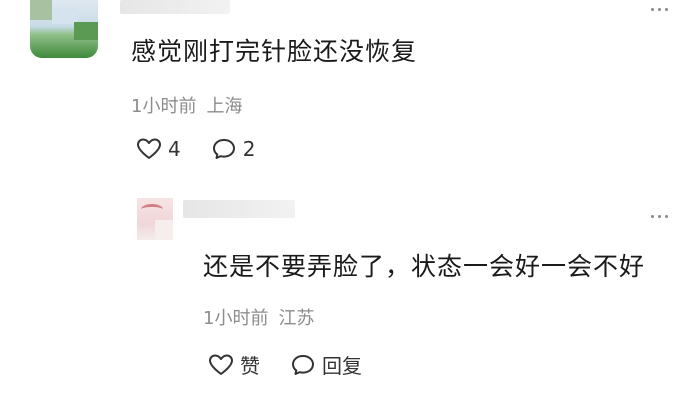  I want to click on comment-actions: 4 2, so click(210, 149).